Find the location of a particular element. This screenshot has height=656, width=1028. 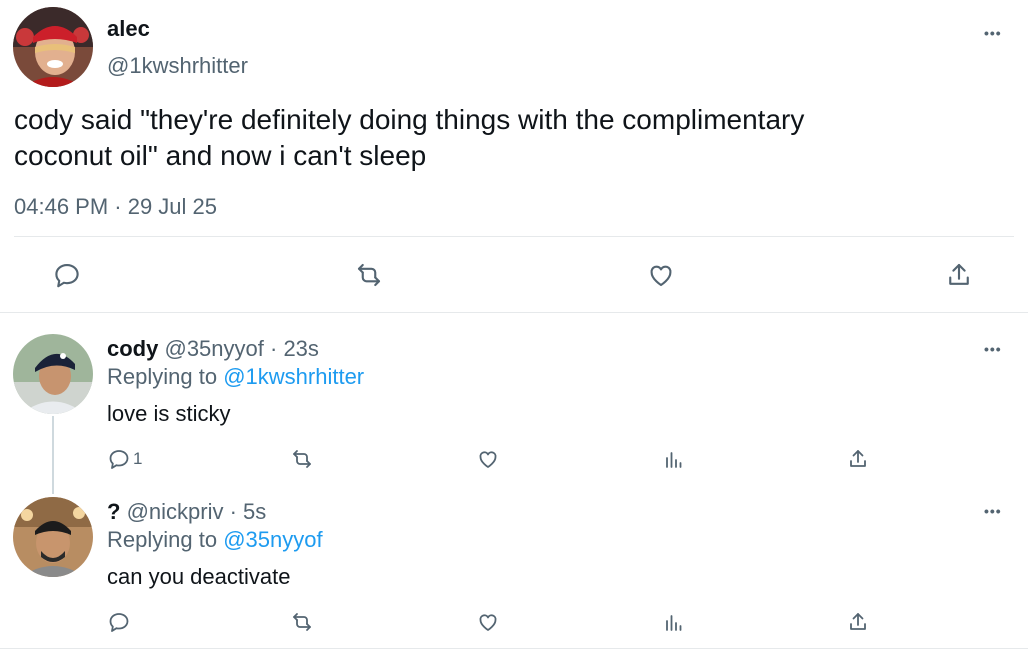

display-name: cody is located at coordinates (132, 348).